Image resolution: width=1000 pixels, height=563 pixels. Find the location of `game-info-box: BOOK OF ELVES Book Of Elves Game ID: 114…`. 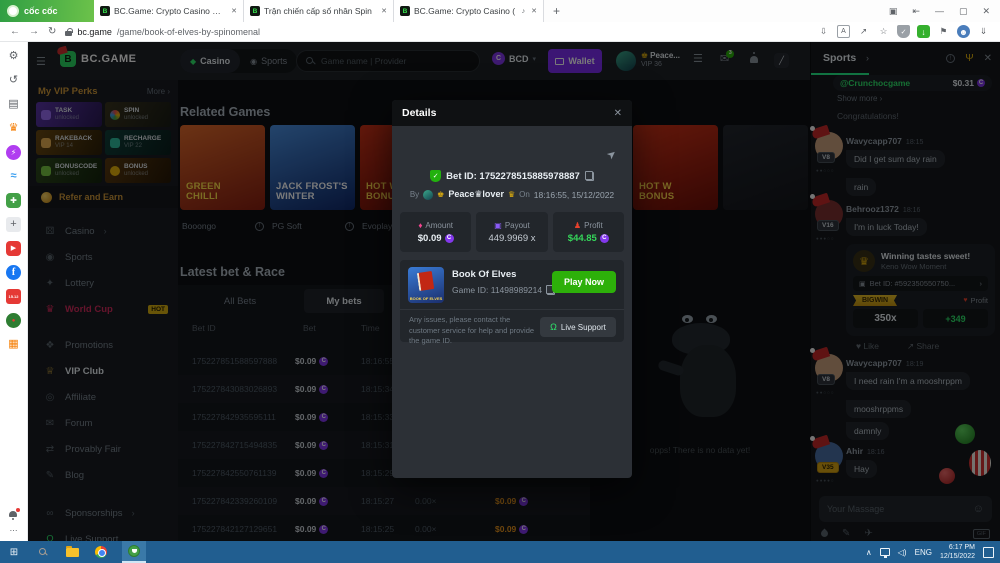

game-info-box: BOOK OF ELVES Book Of Elves Game ID: 114… is located at coordinates (512, 302).